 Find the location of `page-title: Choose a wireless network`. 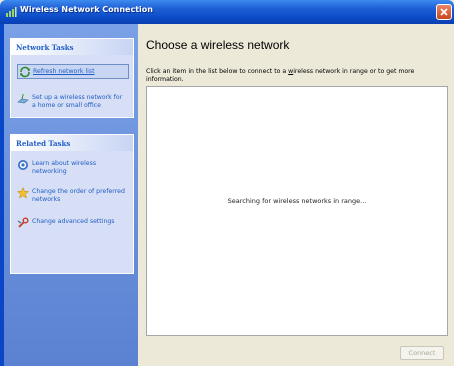

page-title: Choose a wireless network is located at coordinates (218, 45).